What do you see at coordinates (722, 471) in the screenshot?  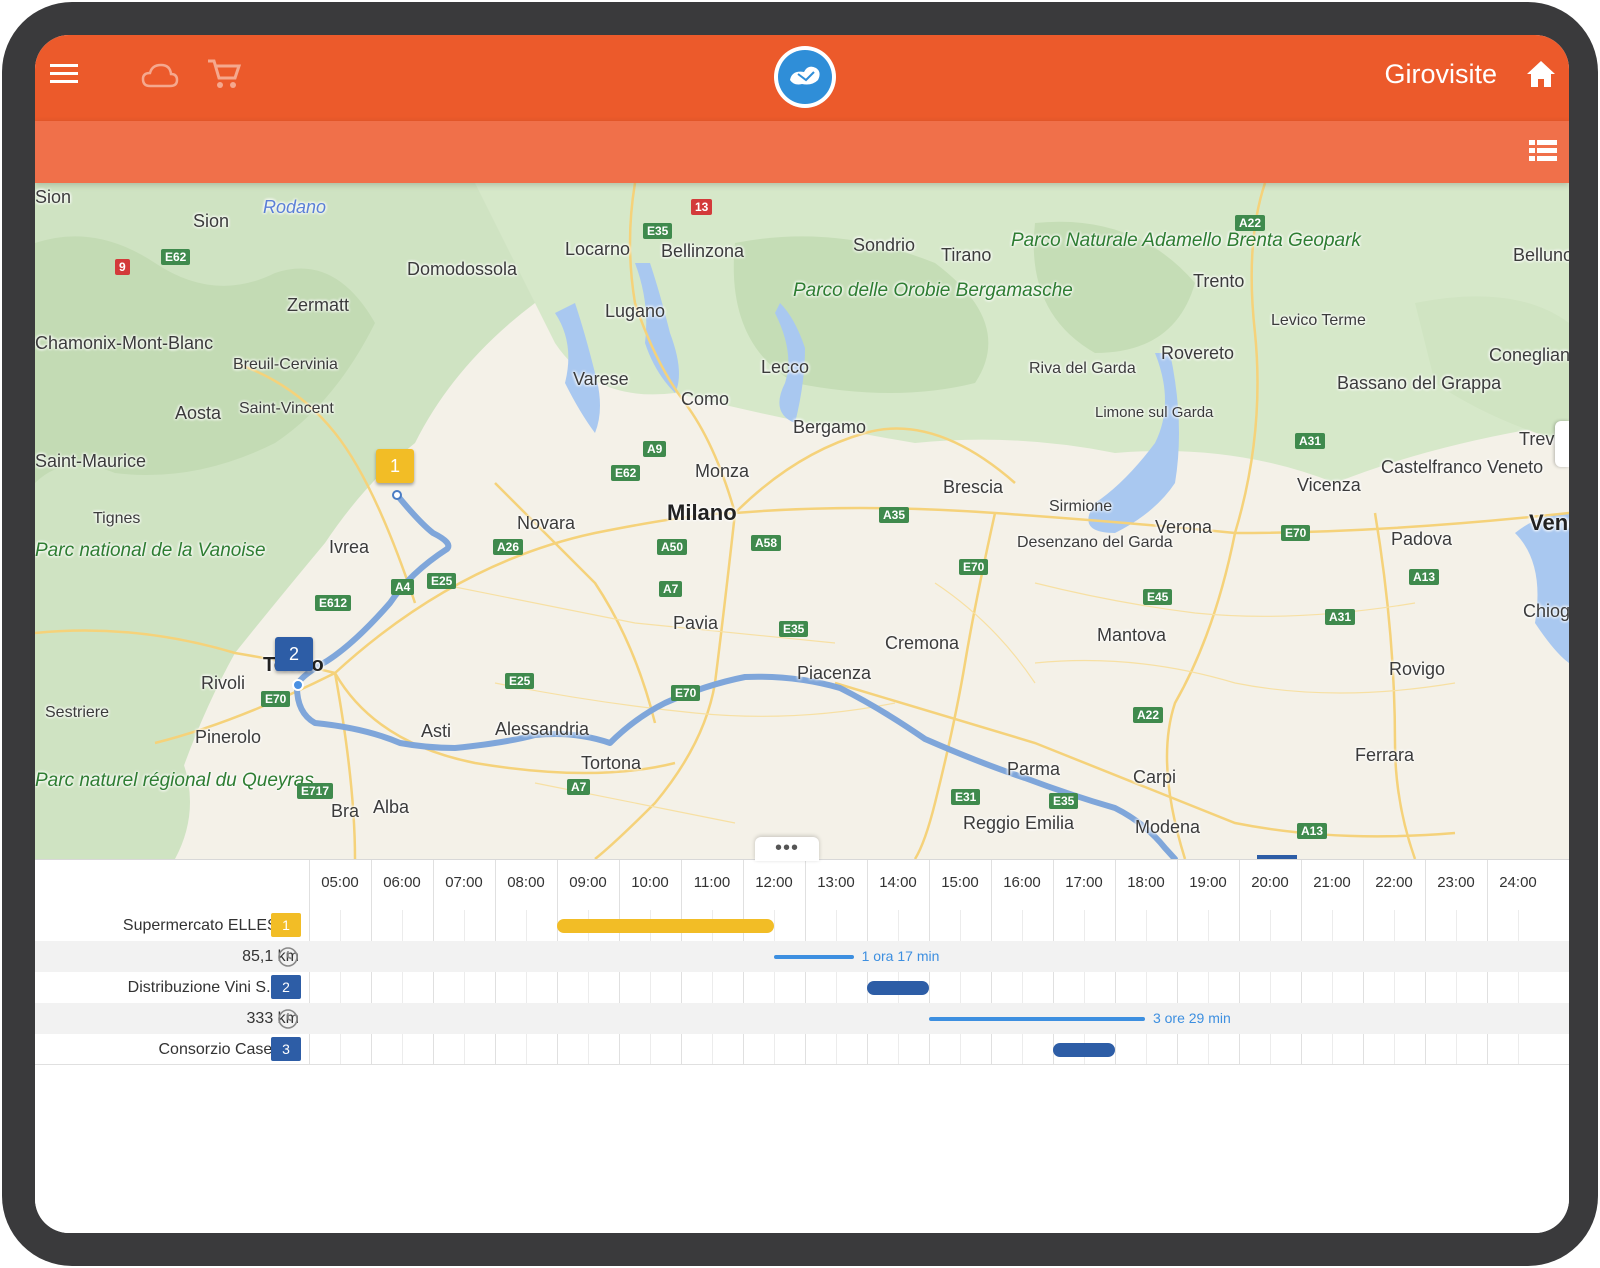 I see `city-label: Monza` at bounding box center [722, 471].